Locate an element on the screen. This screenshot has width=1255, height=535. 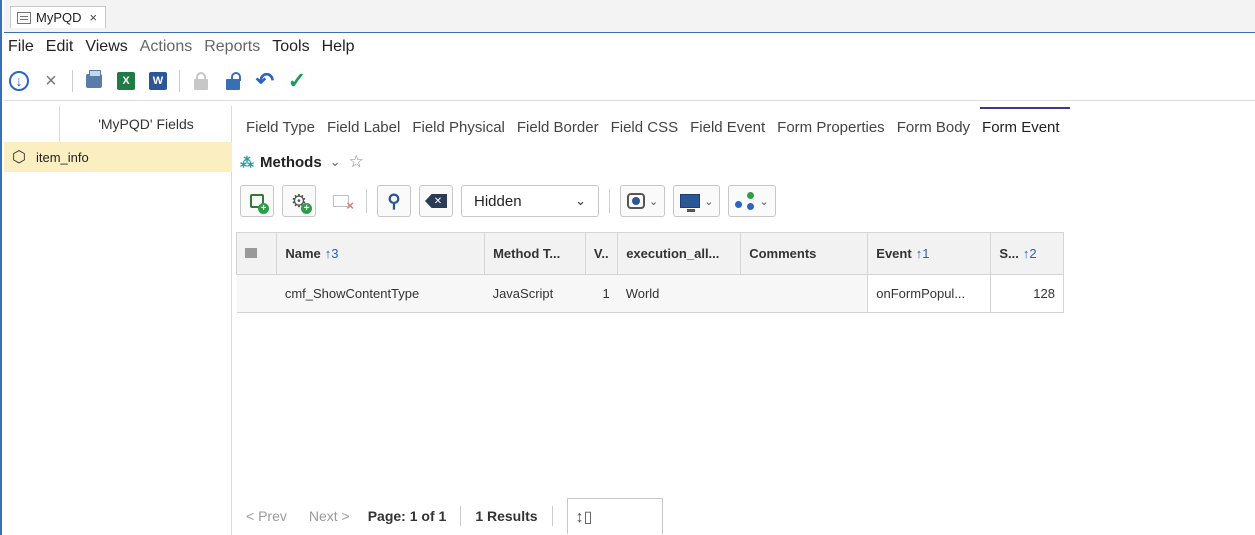
print-button is located at coordinates (94, 81).